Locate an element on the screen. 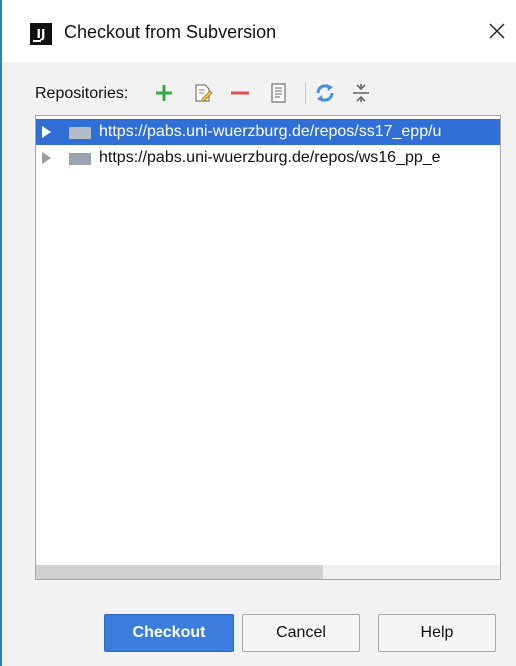 The image size is (516, 666). add-repository-button is located at coordinates (164, 93).